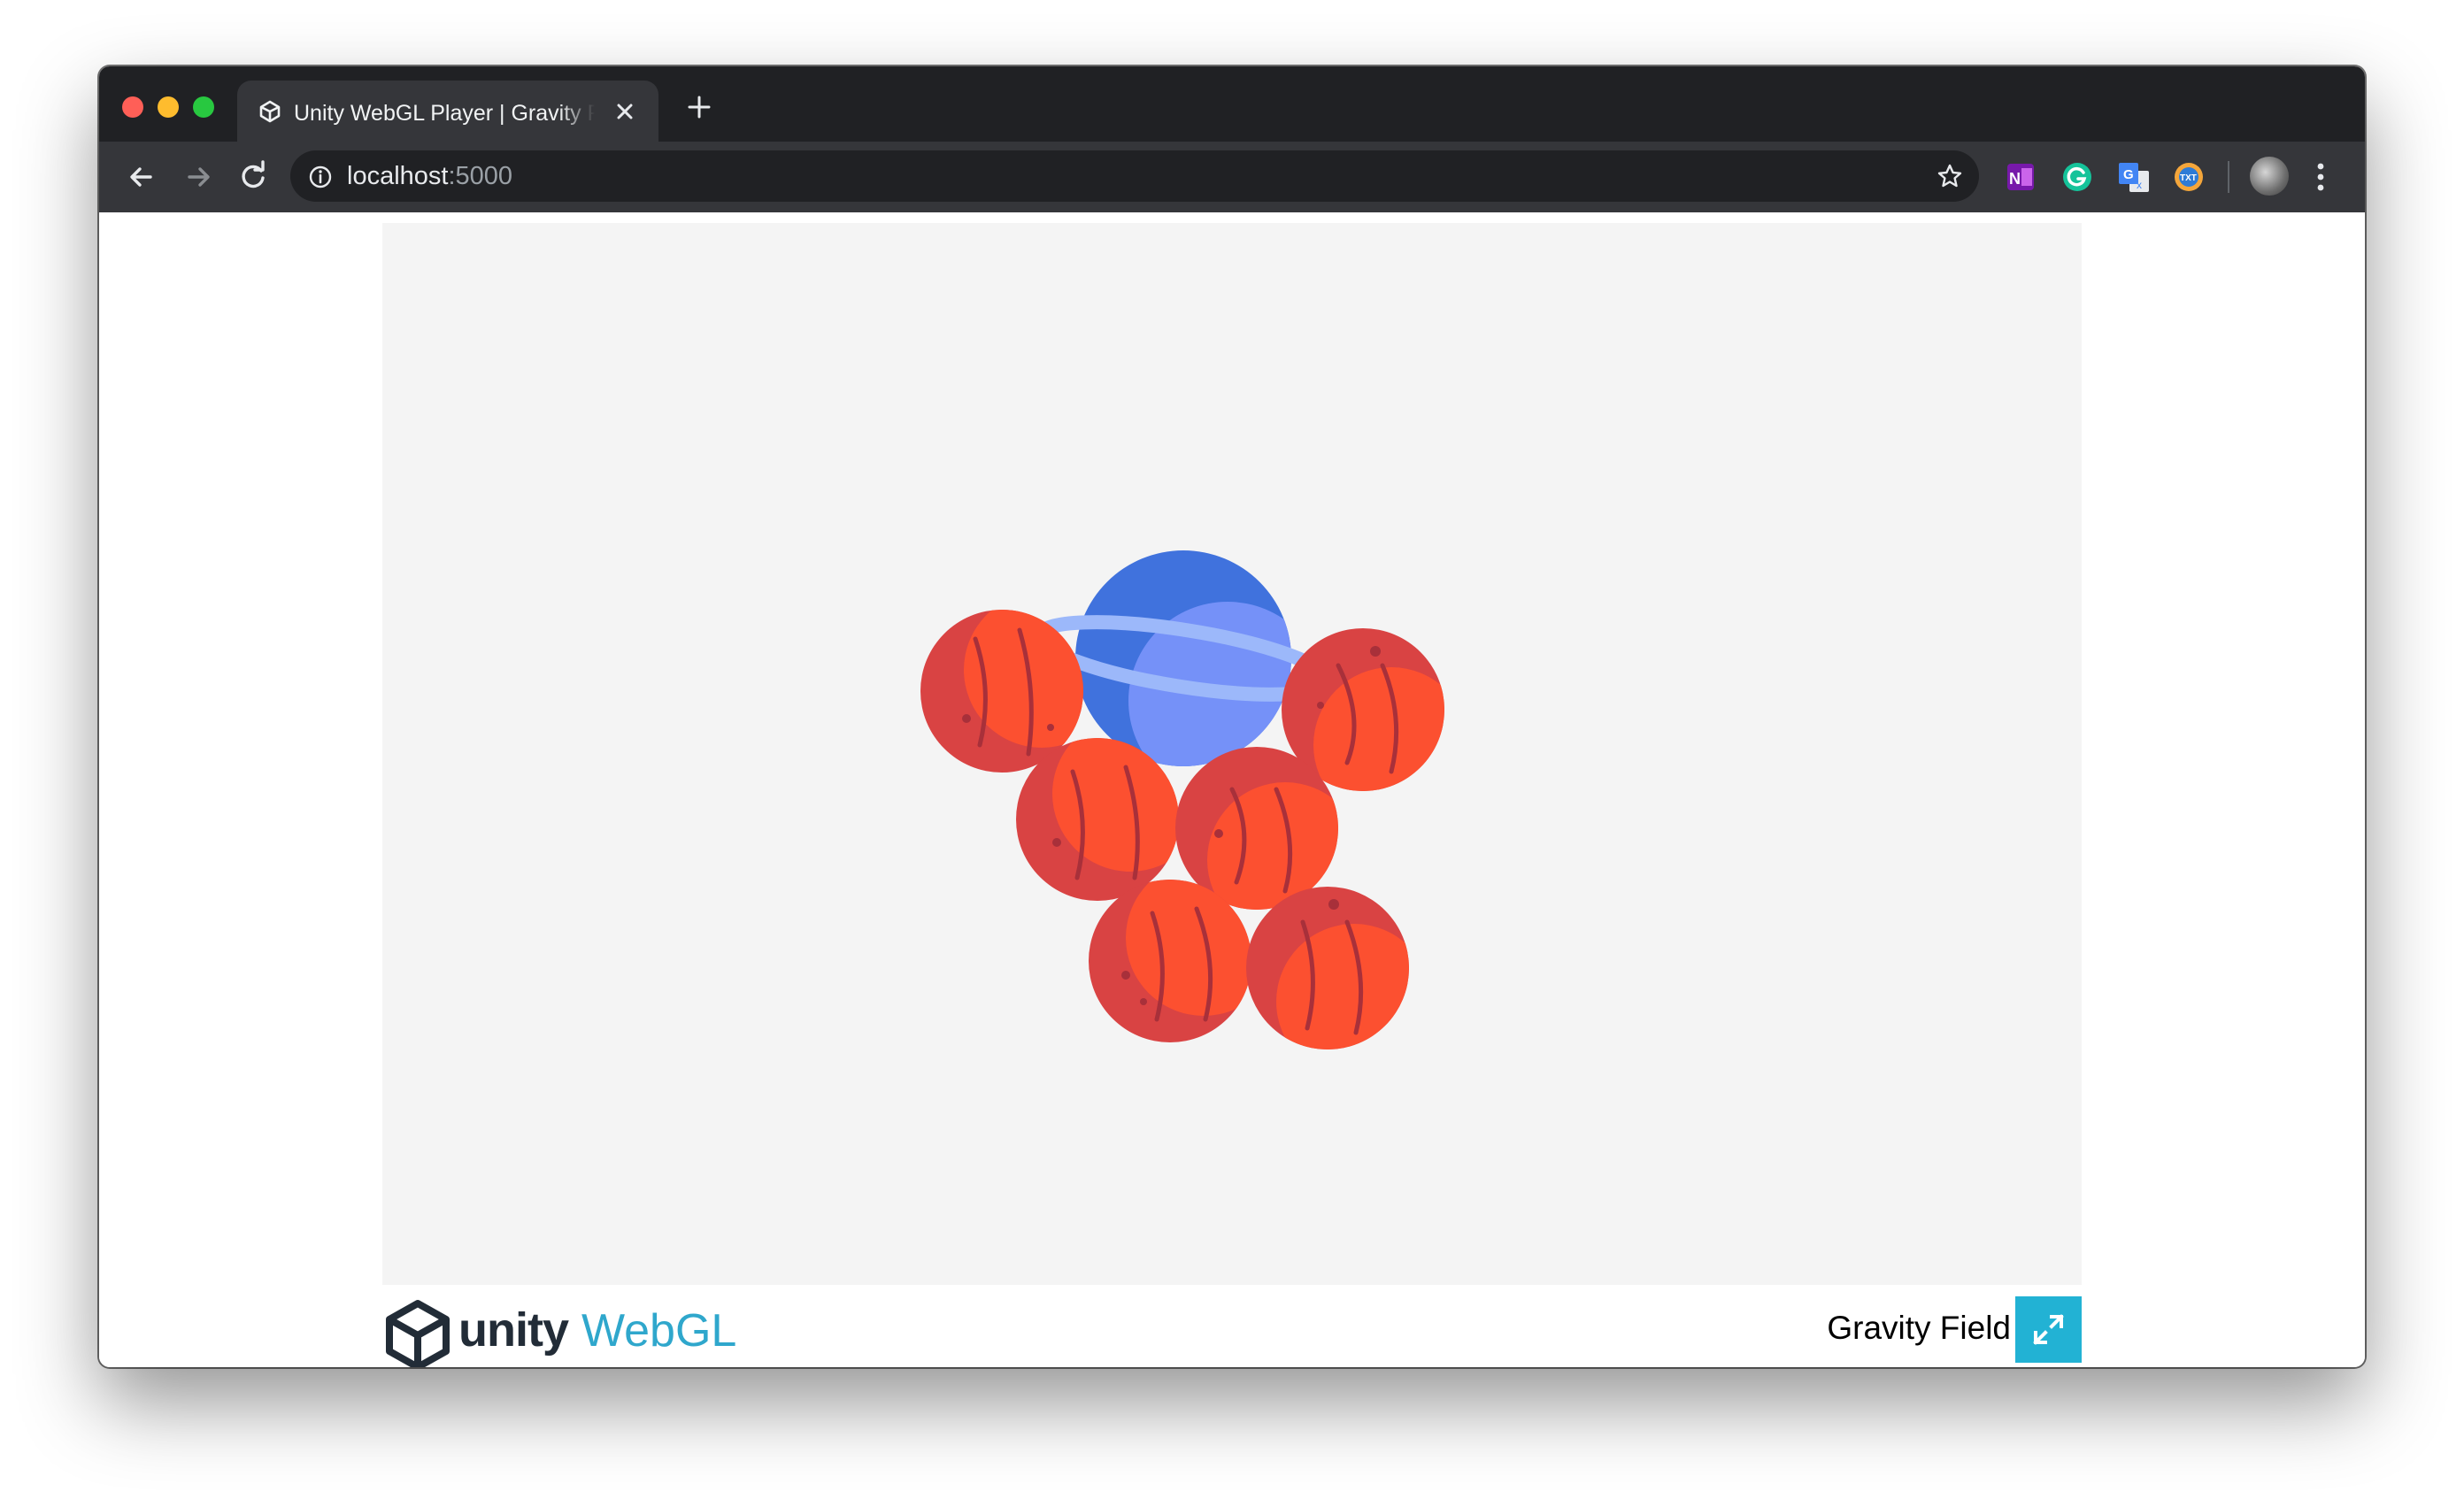 The image size is (2464, 1499). Describe the element at coordinates (480, 176) in the screenshot. I see `url-port: :5000` at that location.